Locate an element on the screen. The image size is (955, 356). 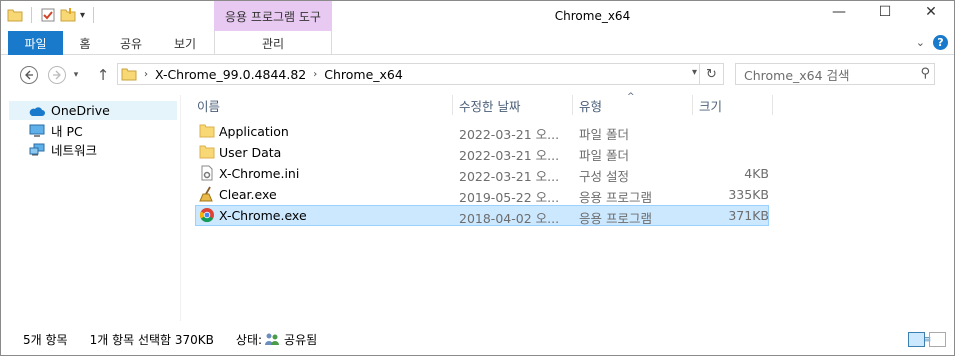
tab-view: 보기 is located at coordinates (185, 43).